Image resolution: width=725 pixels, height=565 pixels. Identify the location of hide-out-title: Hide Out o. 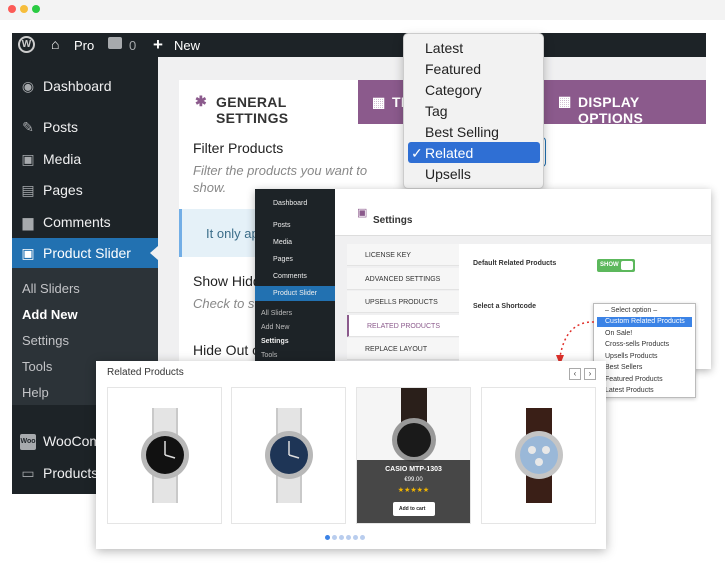
(226, 350).